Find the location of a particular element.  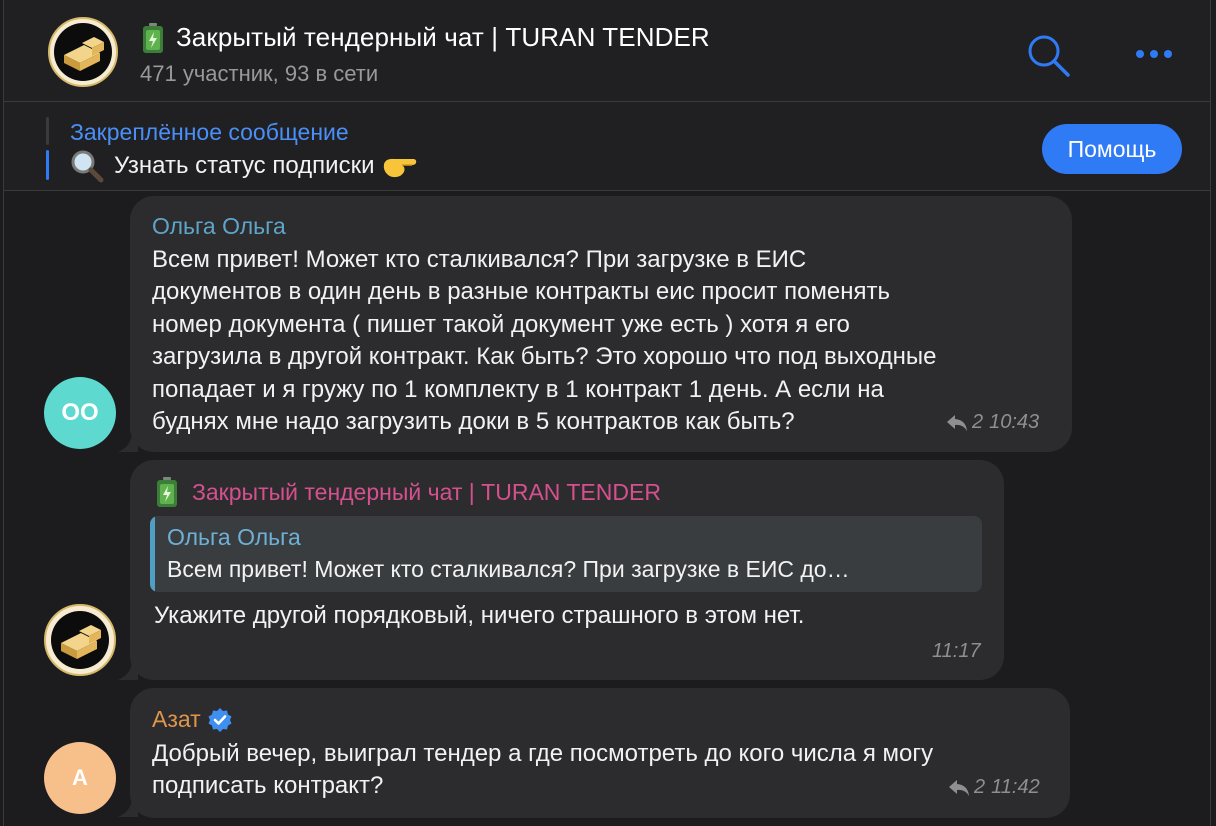

sender-name: Закрытый тендерный чат | TURAN TENDER is located at coordinates (408, 492).